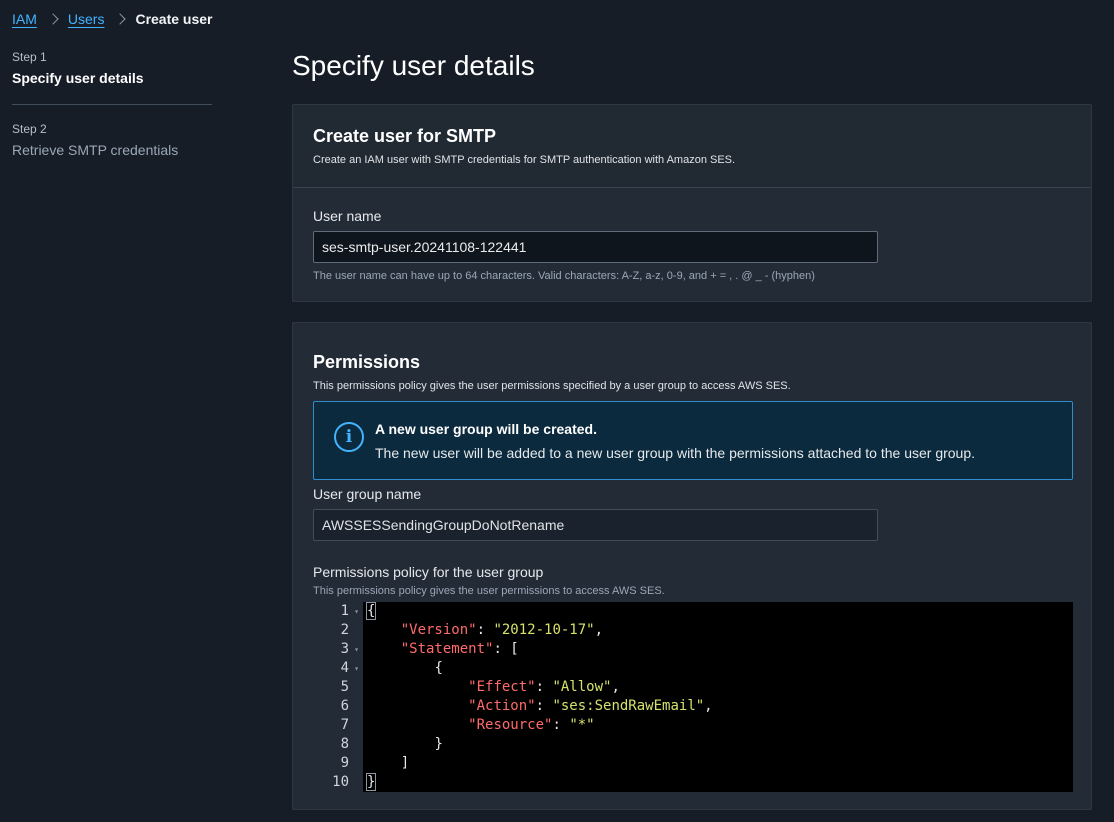 The height and width of the screenshot is (822, 1114). What do you see at coordinates (344, 668) in the screenshot?
I see `line-number: 4` at bounding box center [344, 668].